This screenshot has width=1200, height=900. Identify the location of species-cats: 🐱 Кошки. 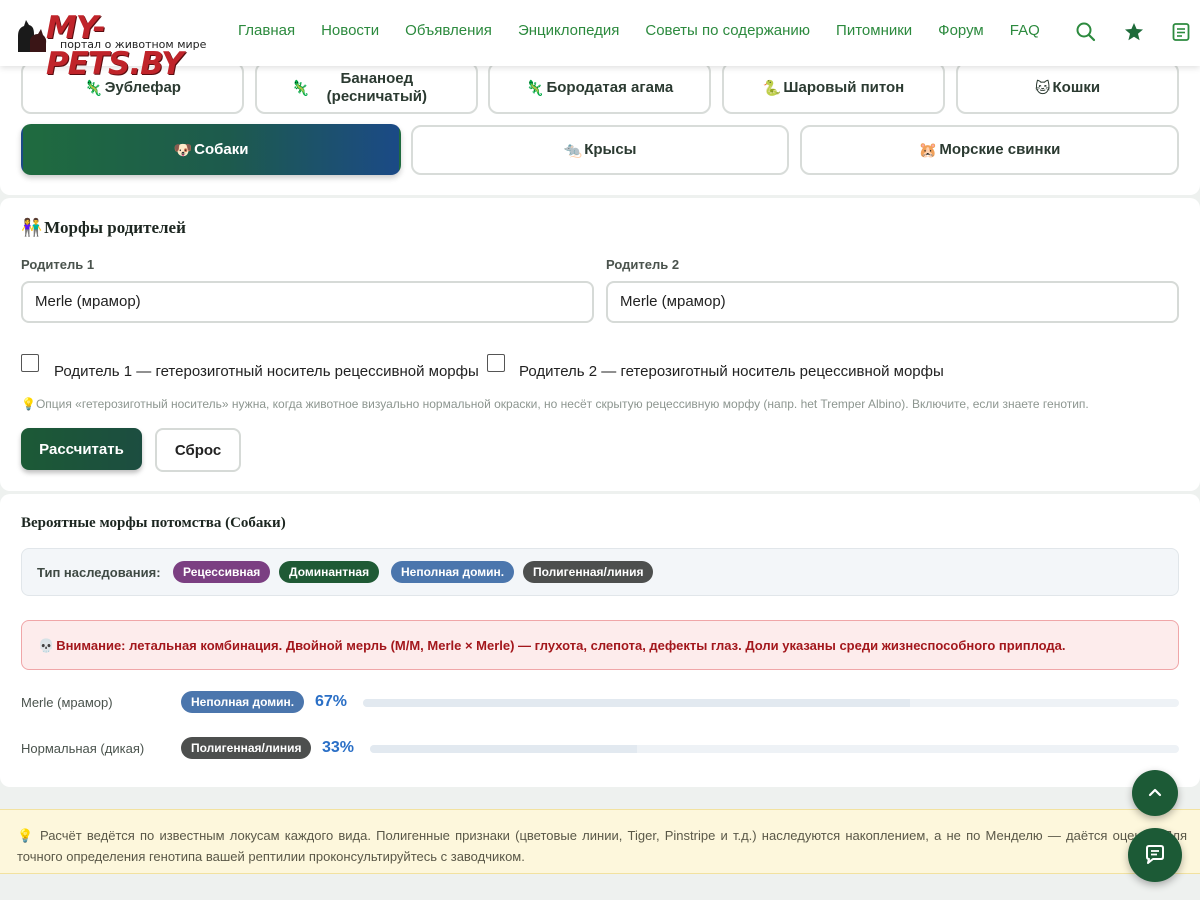
(1067, 88).